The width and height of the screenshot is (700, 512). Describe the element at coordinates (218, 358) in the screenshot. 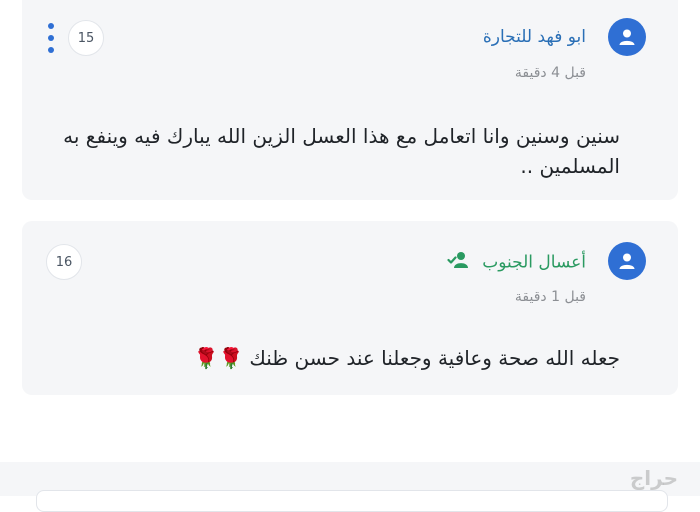

I see `rose-emoji: 🌹🌹` at that location.